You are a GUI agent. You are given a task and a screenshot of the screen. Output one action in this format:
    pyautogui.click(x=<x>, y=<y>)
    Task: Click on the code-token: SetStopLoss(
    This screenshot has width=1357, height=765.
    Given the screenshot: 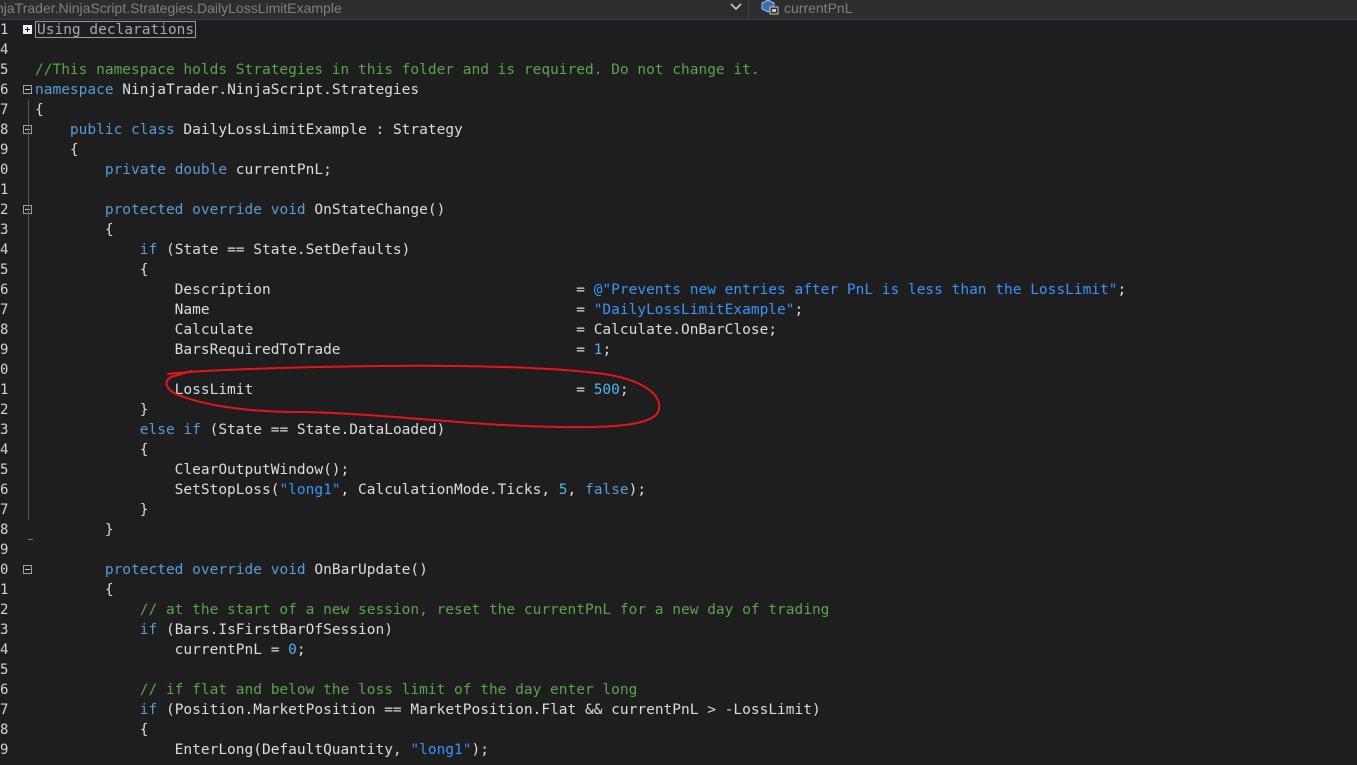 What is the action you would take?
    pyautogui.click(x=157, y=490)
    